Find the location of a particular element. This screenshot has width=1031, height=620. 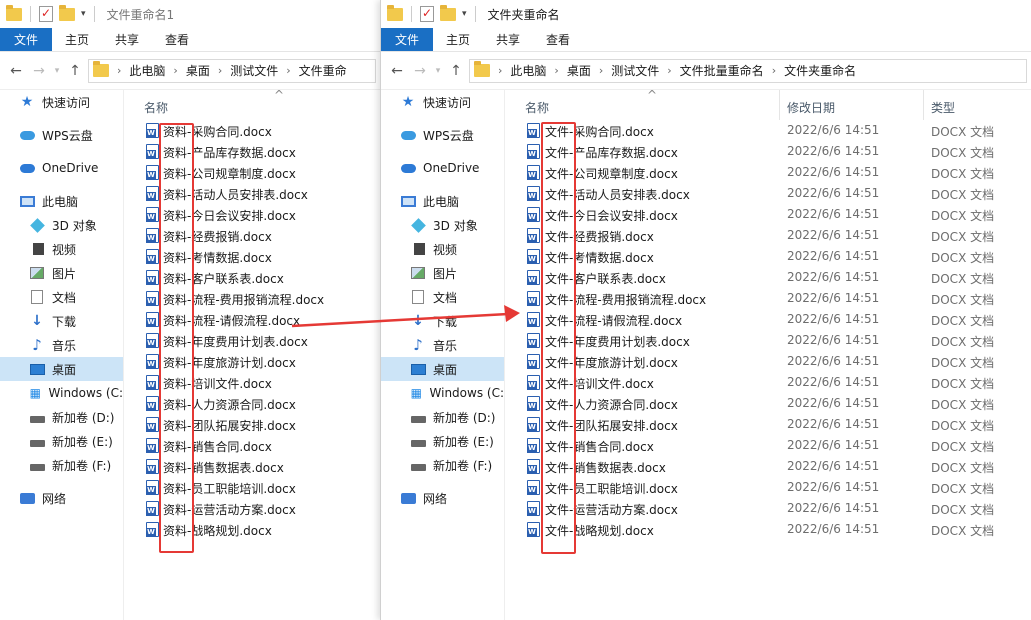

properties-icon is located at coordinates (427, 14).